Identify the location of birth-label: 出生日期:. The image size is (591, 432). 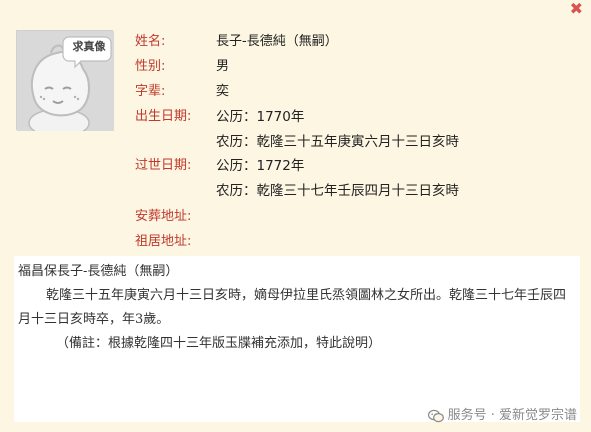
(163, 116).